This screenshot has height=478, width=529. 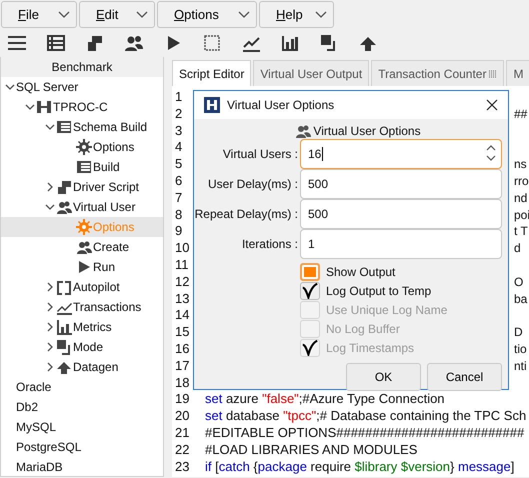 I want to click on tab: M, so click(x=517, y=73).